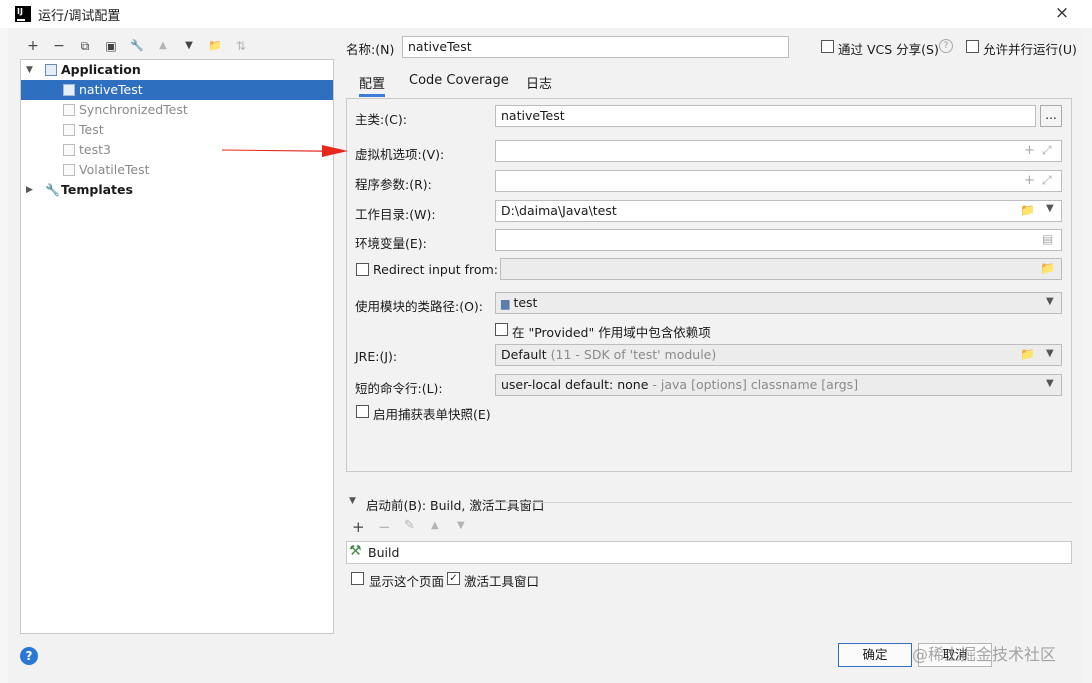  Describe the element at coordinates (372, 85) in the screenshot. I see `tab-configuration: 配置` at that location.